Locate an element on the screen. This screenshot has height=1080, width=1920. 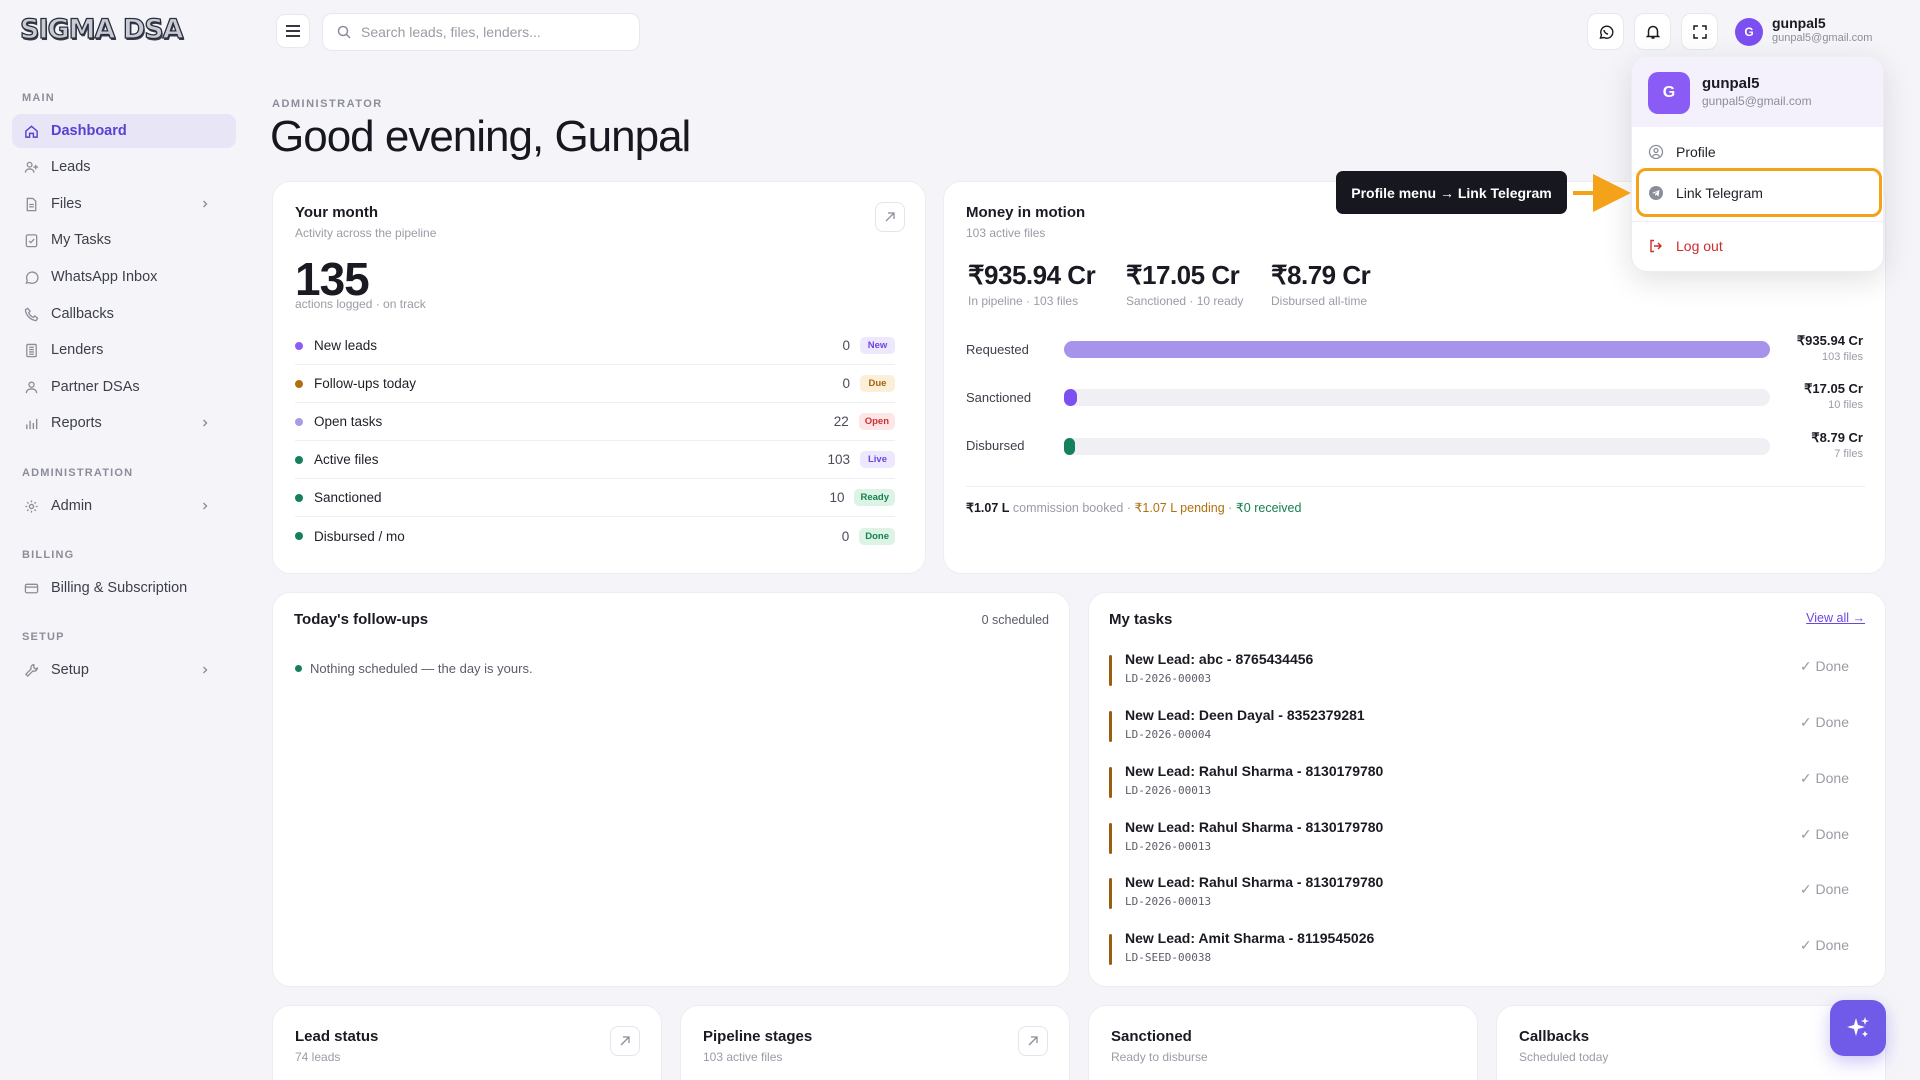
list-item: Open tasks 22 Open is located at coordinates (595, 422).